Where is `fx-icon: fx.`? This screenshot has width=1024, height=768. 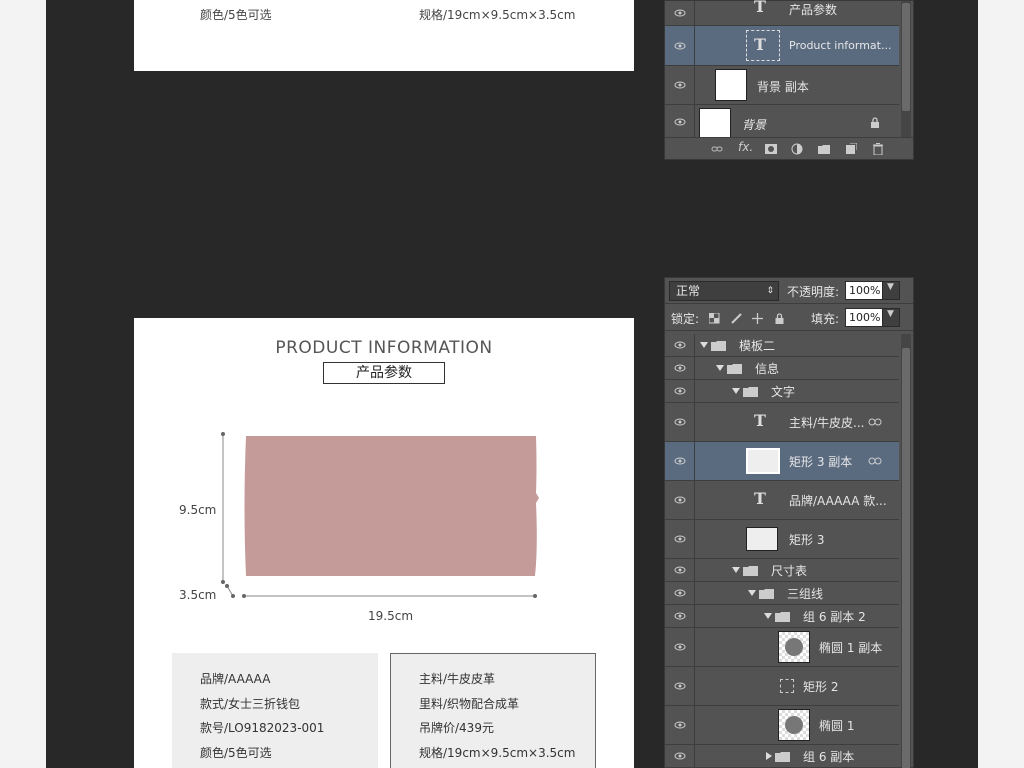 fx-icon: fx. is located at coordinates (745, 147).